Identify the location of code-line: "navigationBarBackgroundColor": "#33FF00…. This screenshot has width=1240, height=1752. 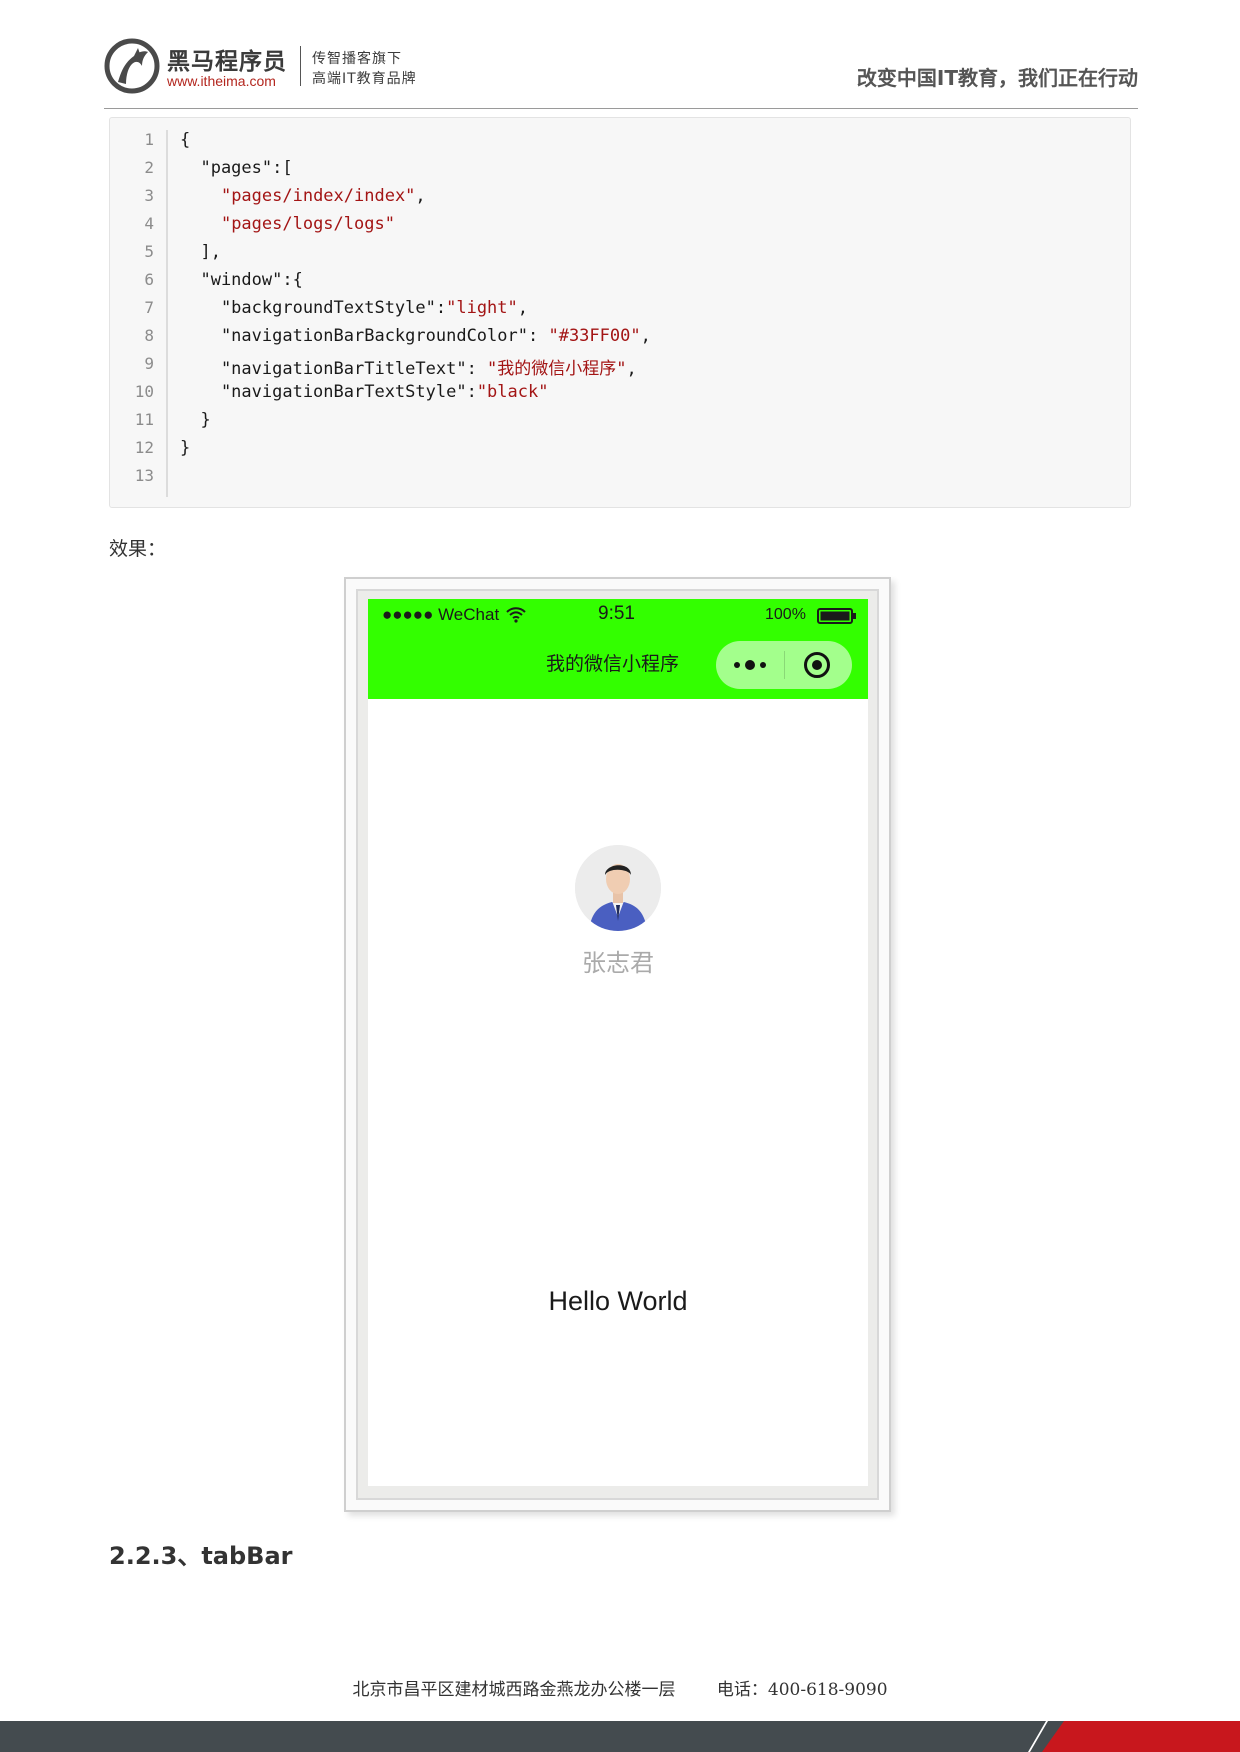
(415, 336).